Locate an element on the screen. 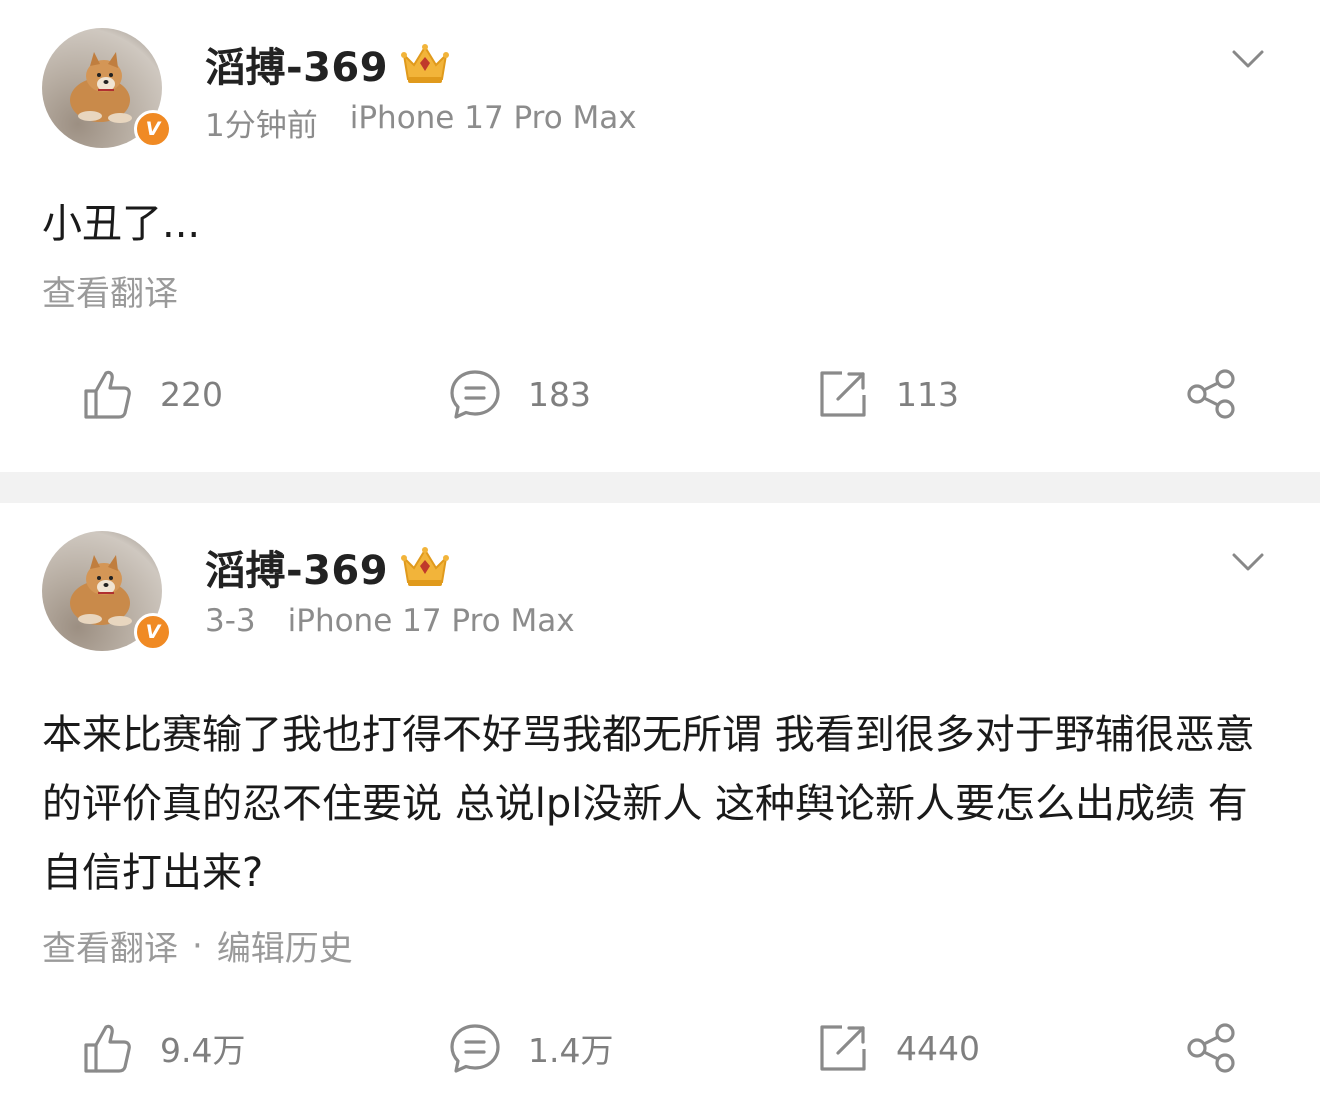 Image resolution: width=1320 pixels, height=1103 pixels. like-button: 9.4万 is located at coordinates (162, 1048).